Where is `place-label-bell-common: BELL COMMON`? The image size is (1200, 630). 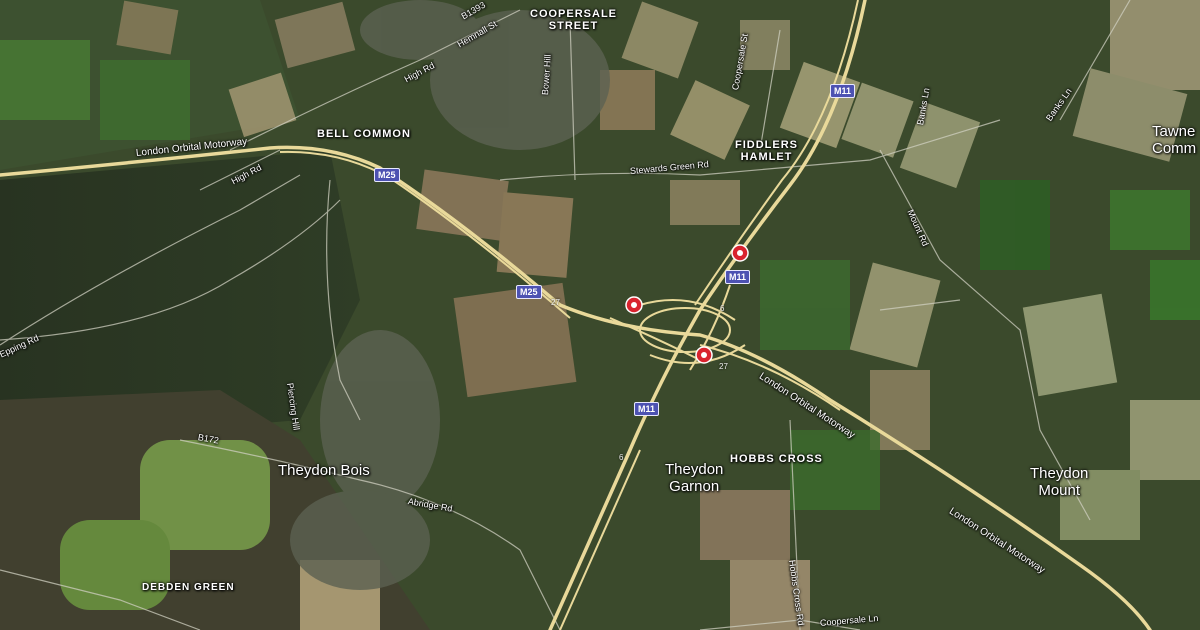
place-label-bell-common: BELL COMMON is located at coordinates (364, 134).